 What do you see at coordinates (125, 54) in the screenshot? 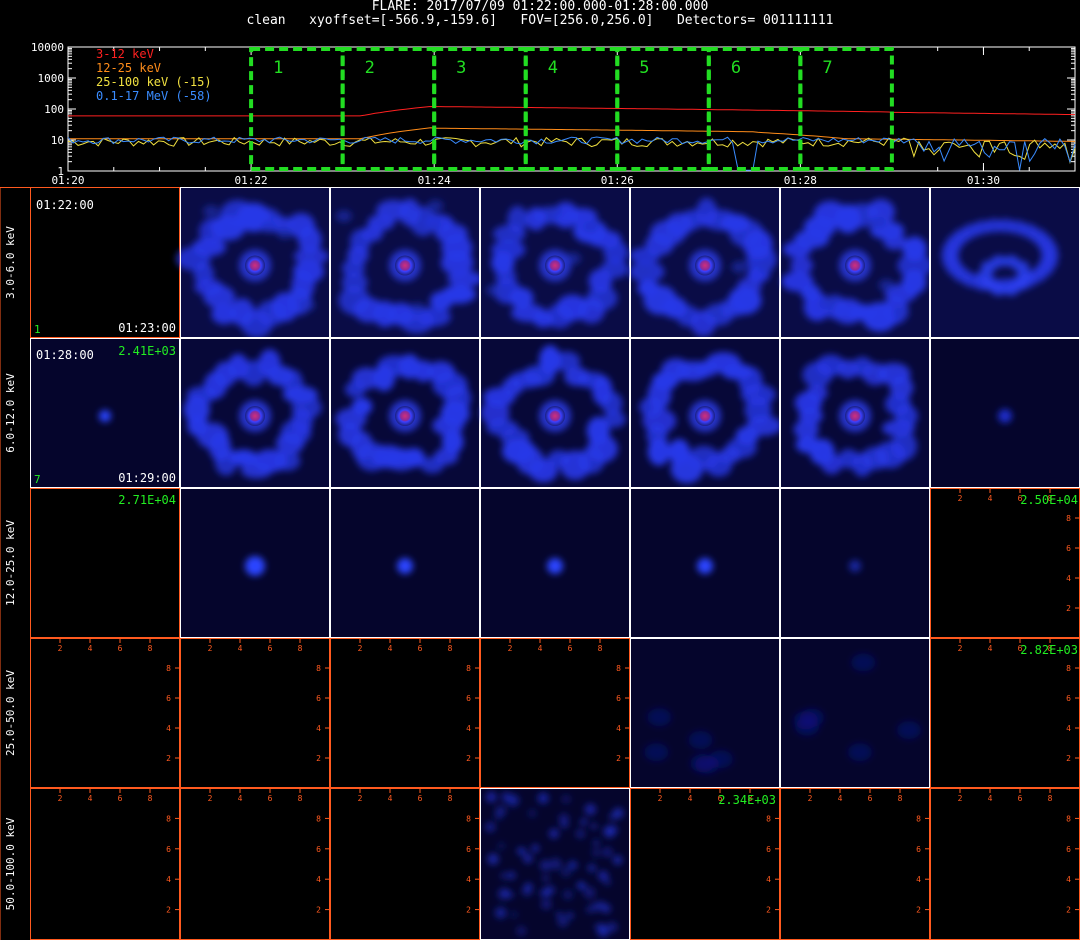
I see `legend-entry: 3-12 keV` at bounding box center [125, 54].